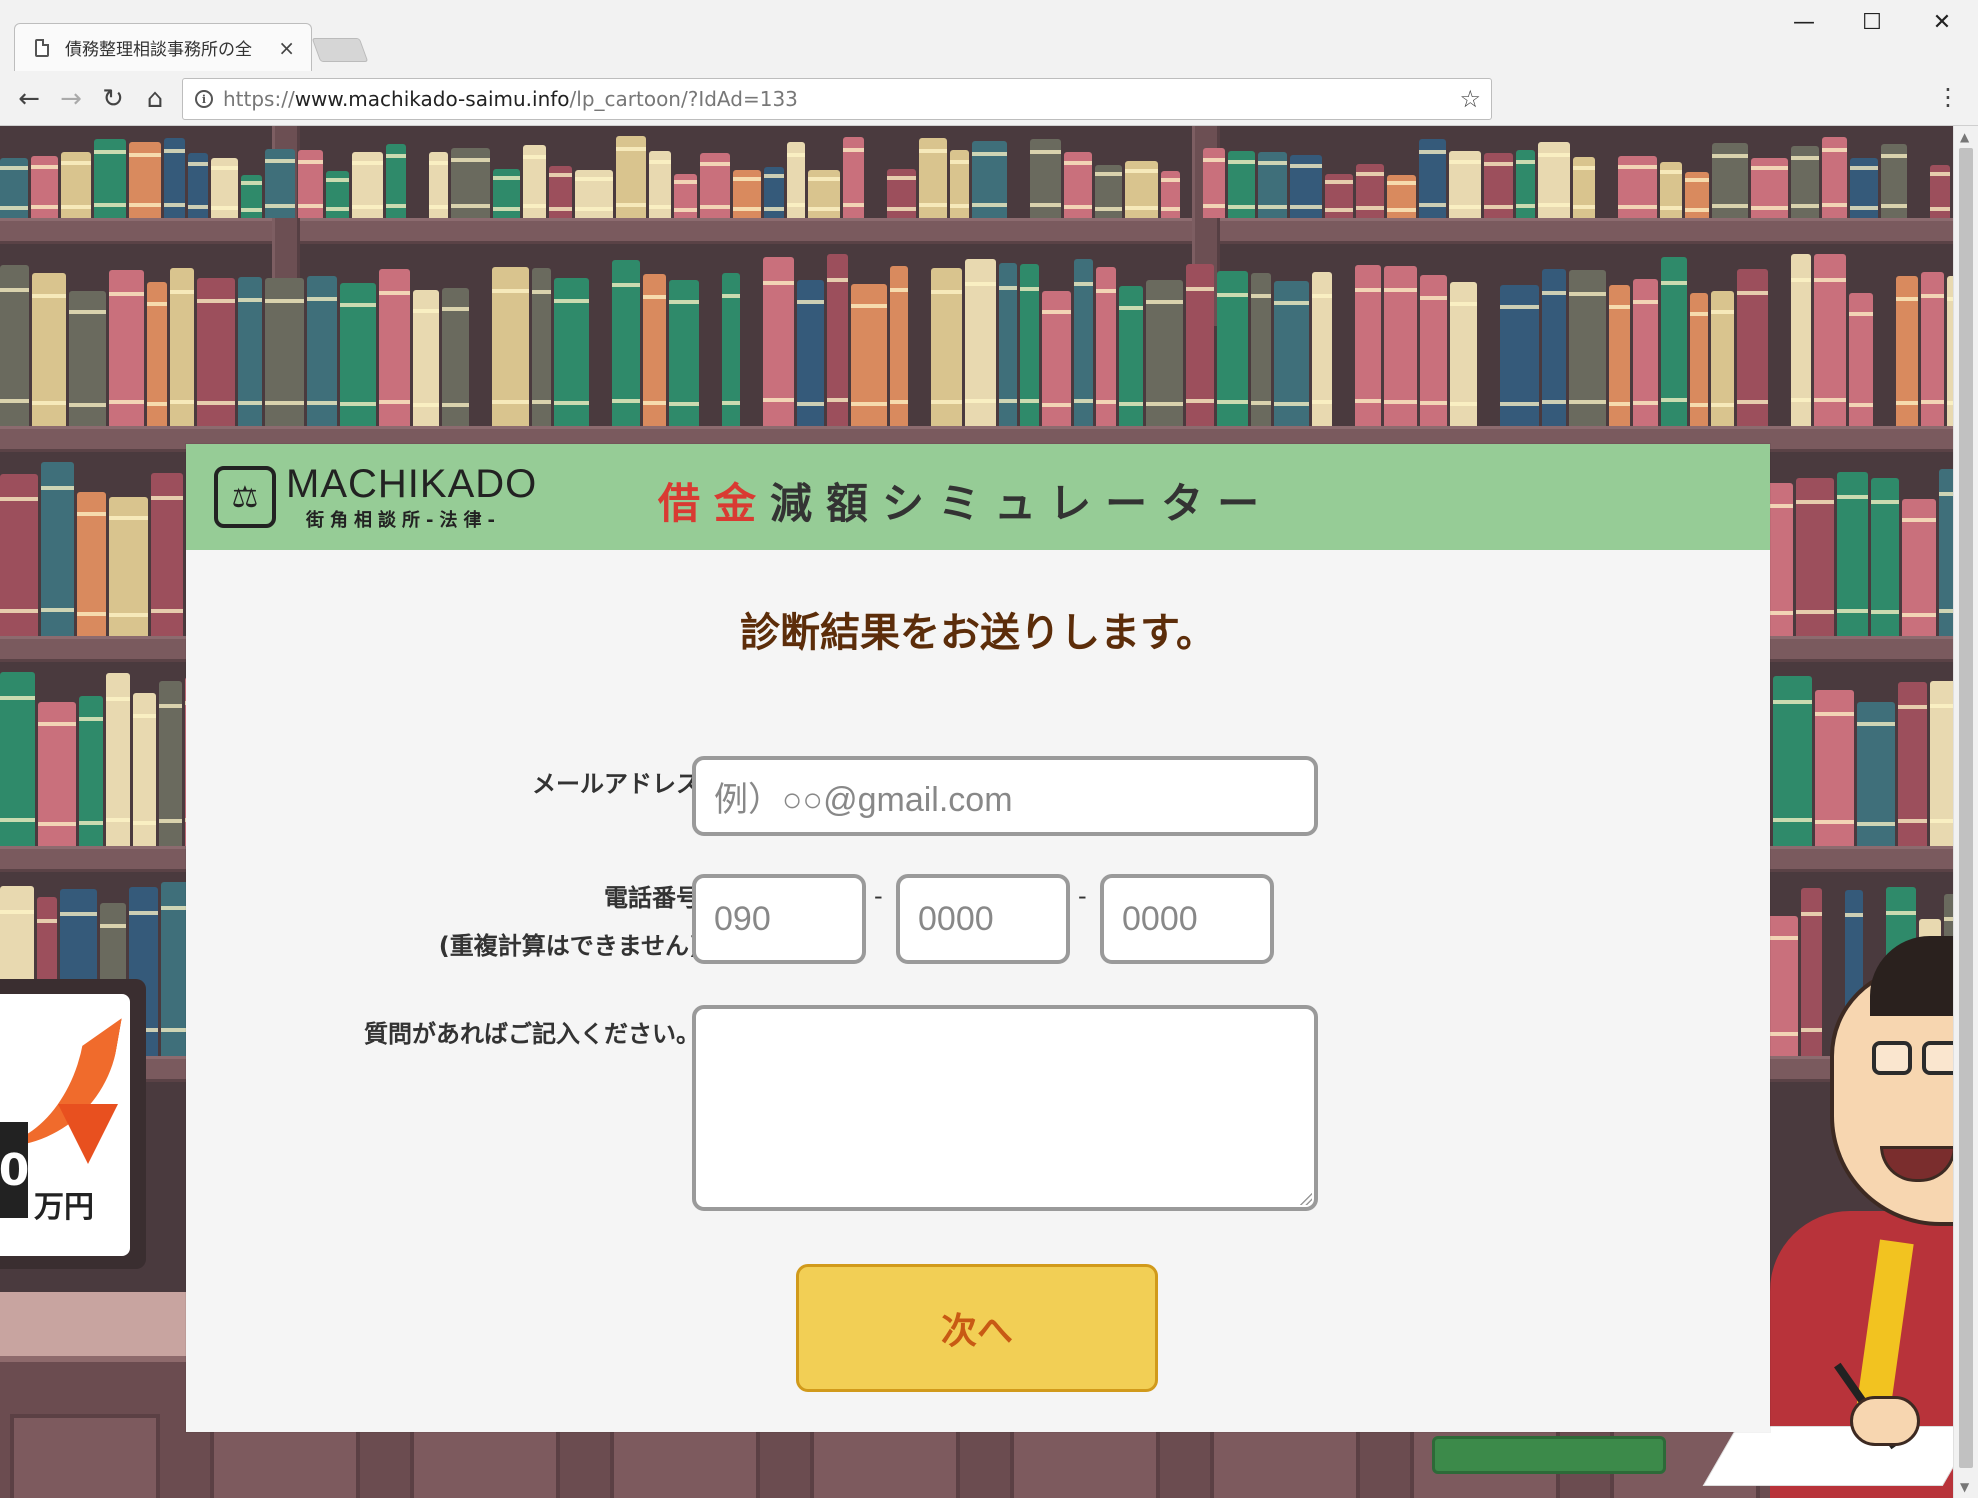 This screenshot has height=1498, width=1978. What do you see at coordinates (977, 1328) in the screenshot?
I see `next-button: 次へ` at bounding box center [977, 1328].